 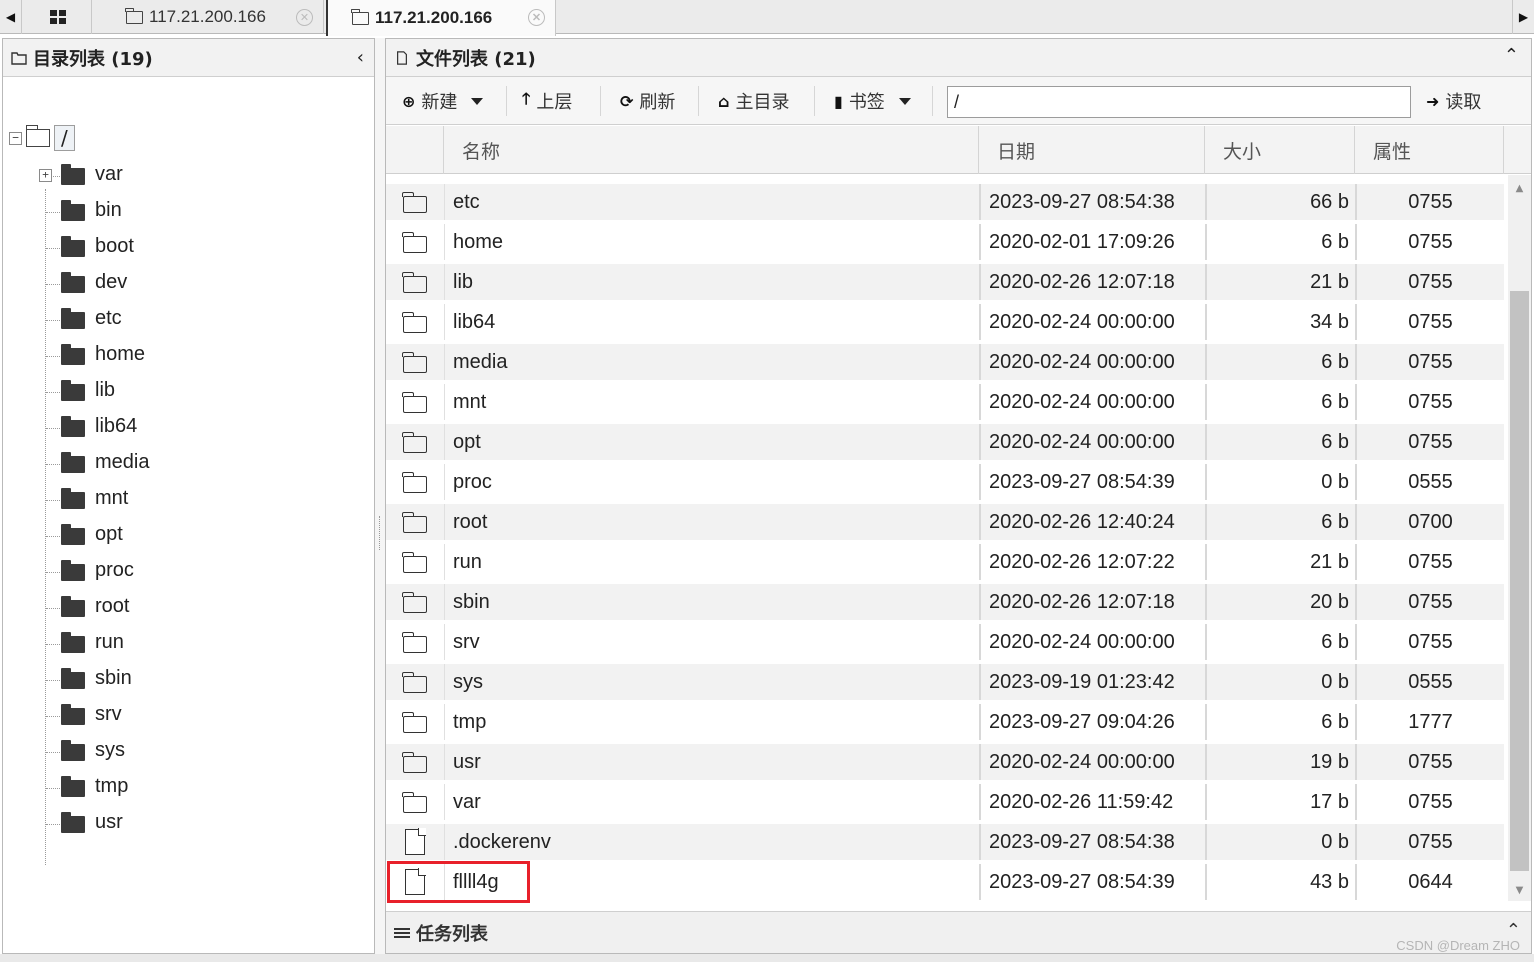 What do you see at coordinates (1092, 442) in the screenshot?
I see `cell-date: 2020-02-24 00:00:00` at bounding box center [1092, 442].